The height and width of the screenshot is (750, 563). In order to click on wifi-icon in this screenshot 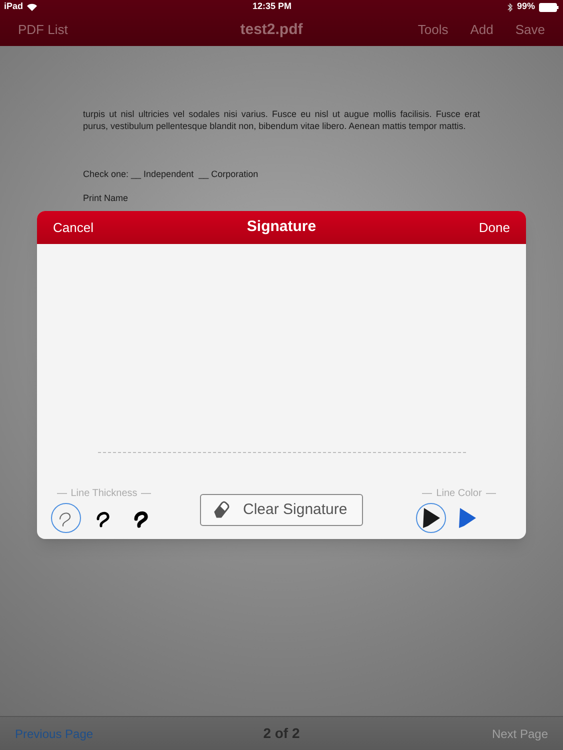, I will do `click(32, 7)`.